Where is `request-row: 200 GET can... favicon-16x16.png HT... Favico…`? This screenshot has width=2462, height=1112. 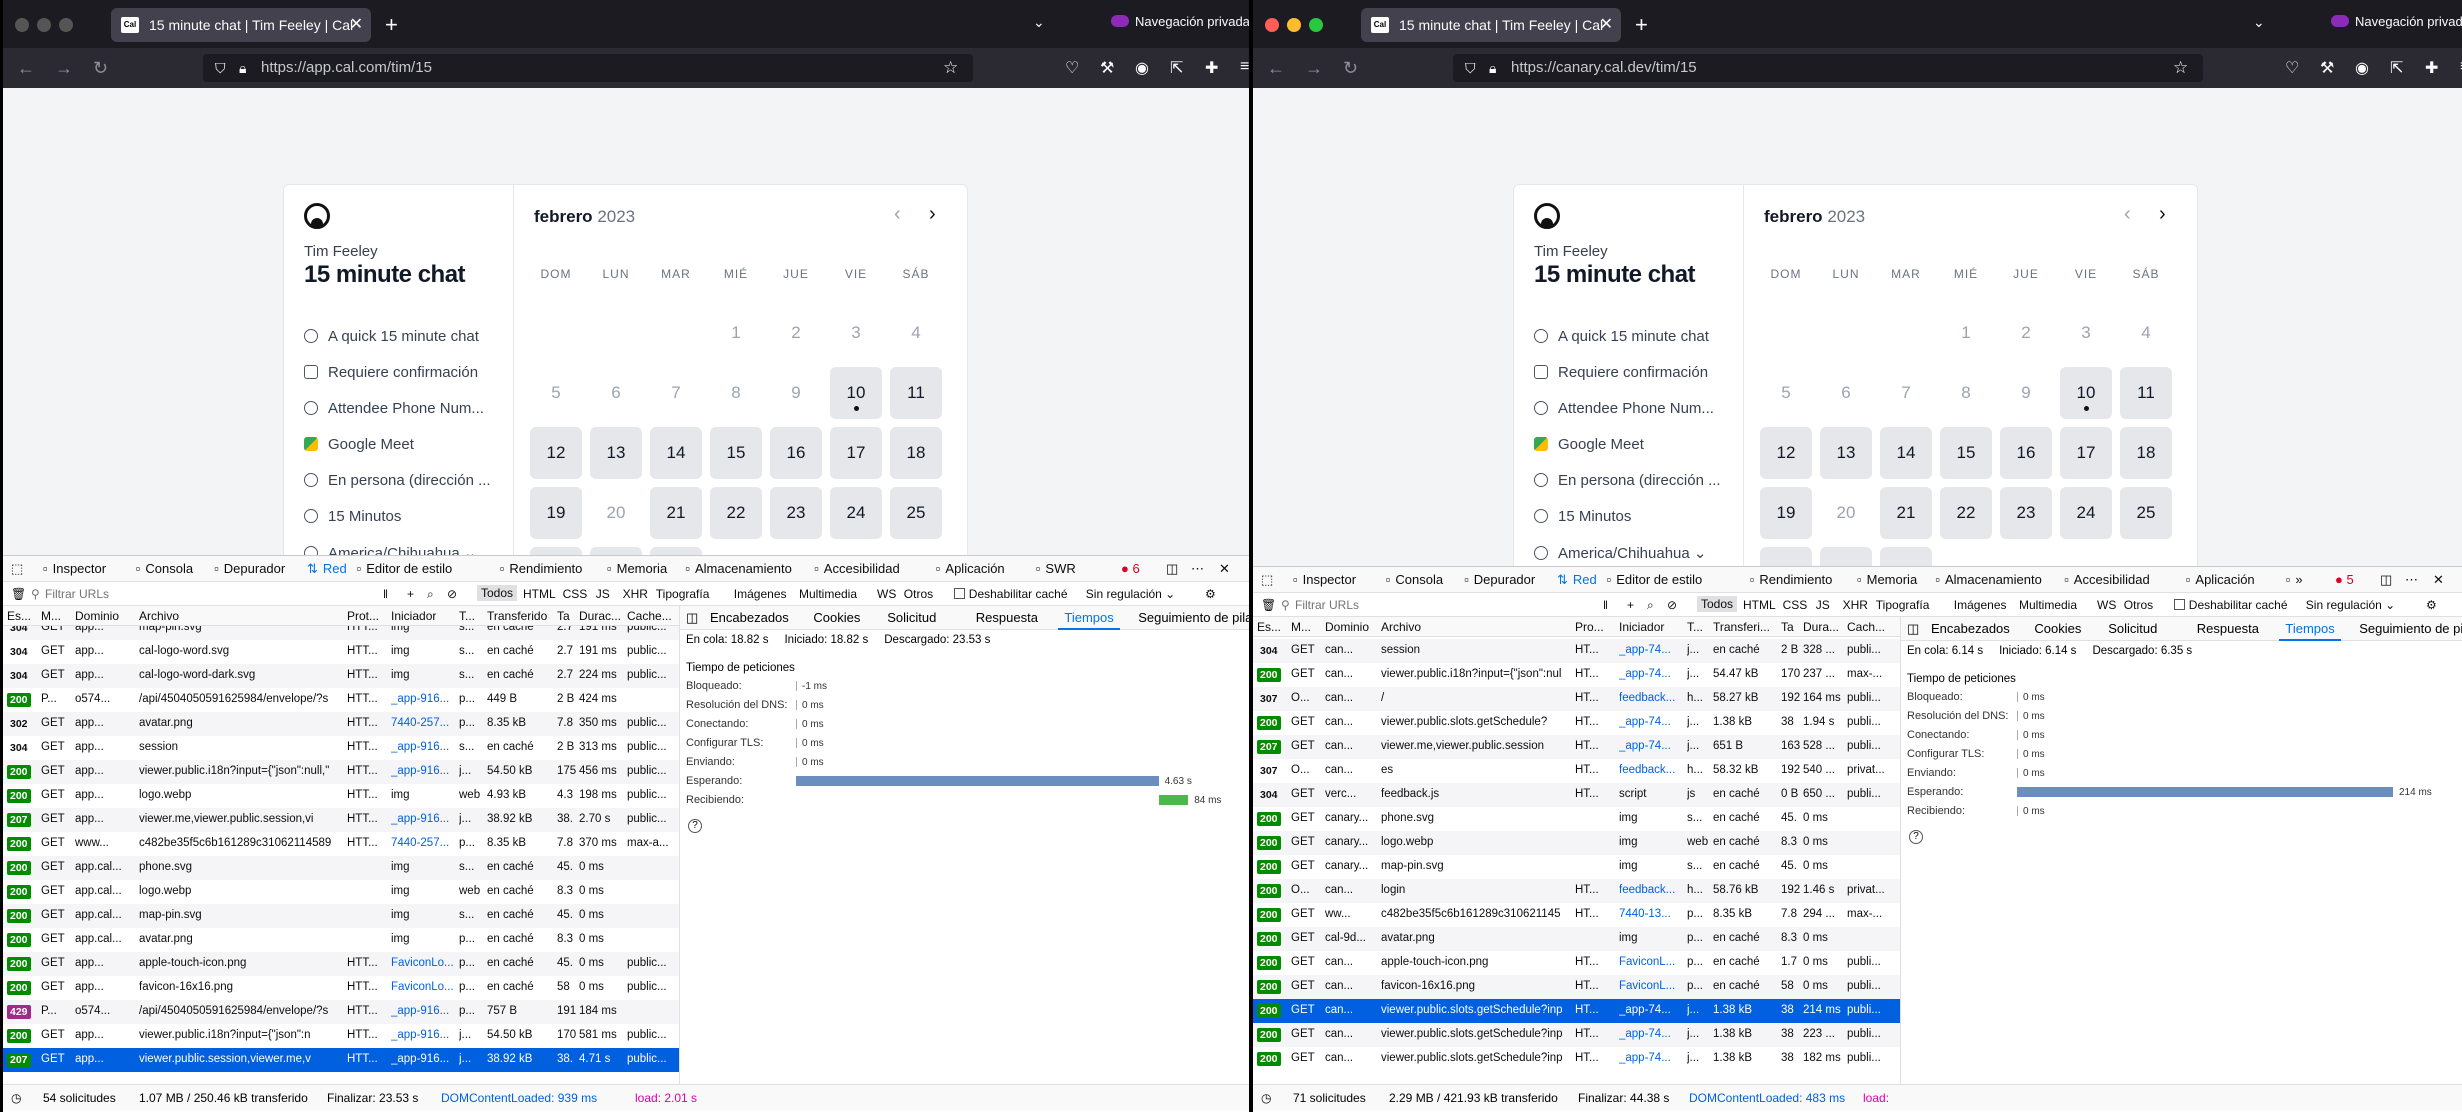
request-row: 200 GET can... favicon-16x16.png HT... Favico… is located at coordinates (1576, 987).